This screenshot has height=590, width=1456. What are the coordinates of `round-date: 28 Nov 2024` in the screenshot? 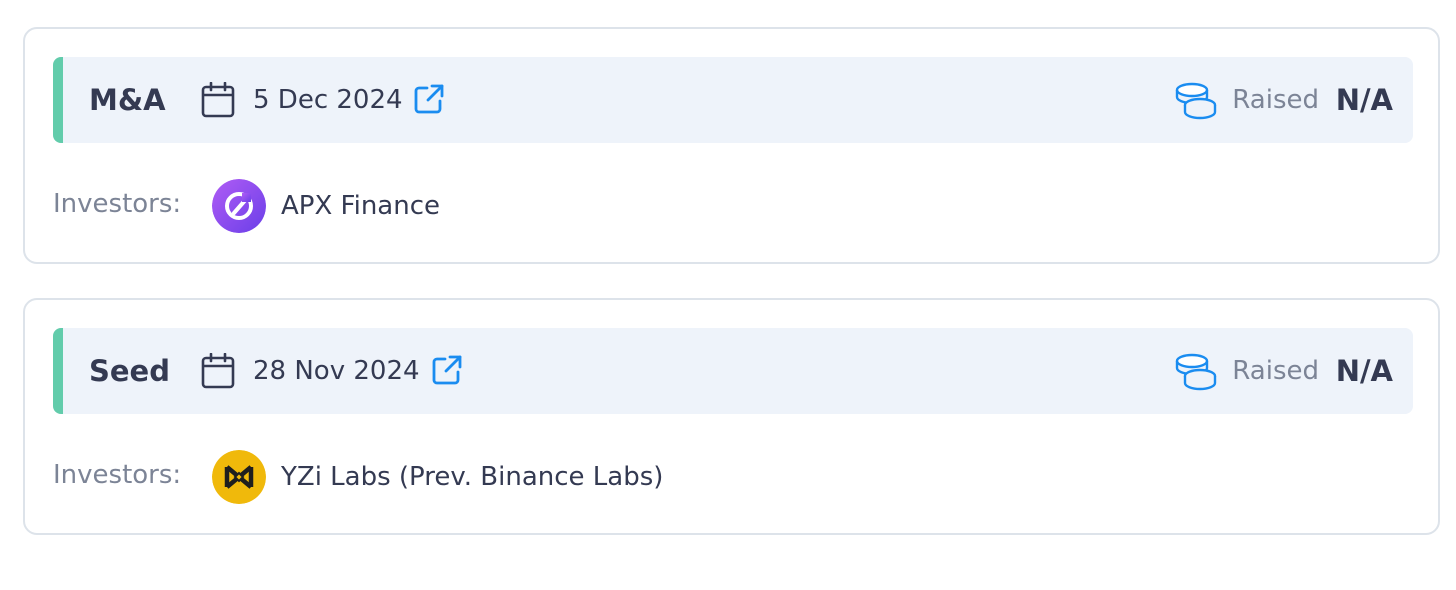 It's located at (336, 371).